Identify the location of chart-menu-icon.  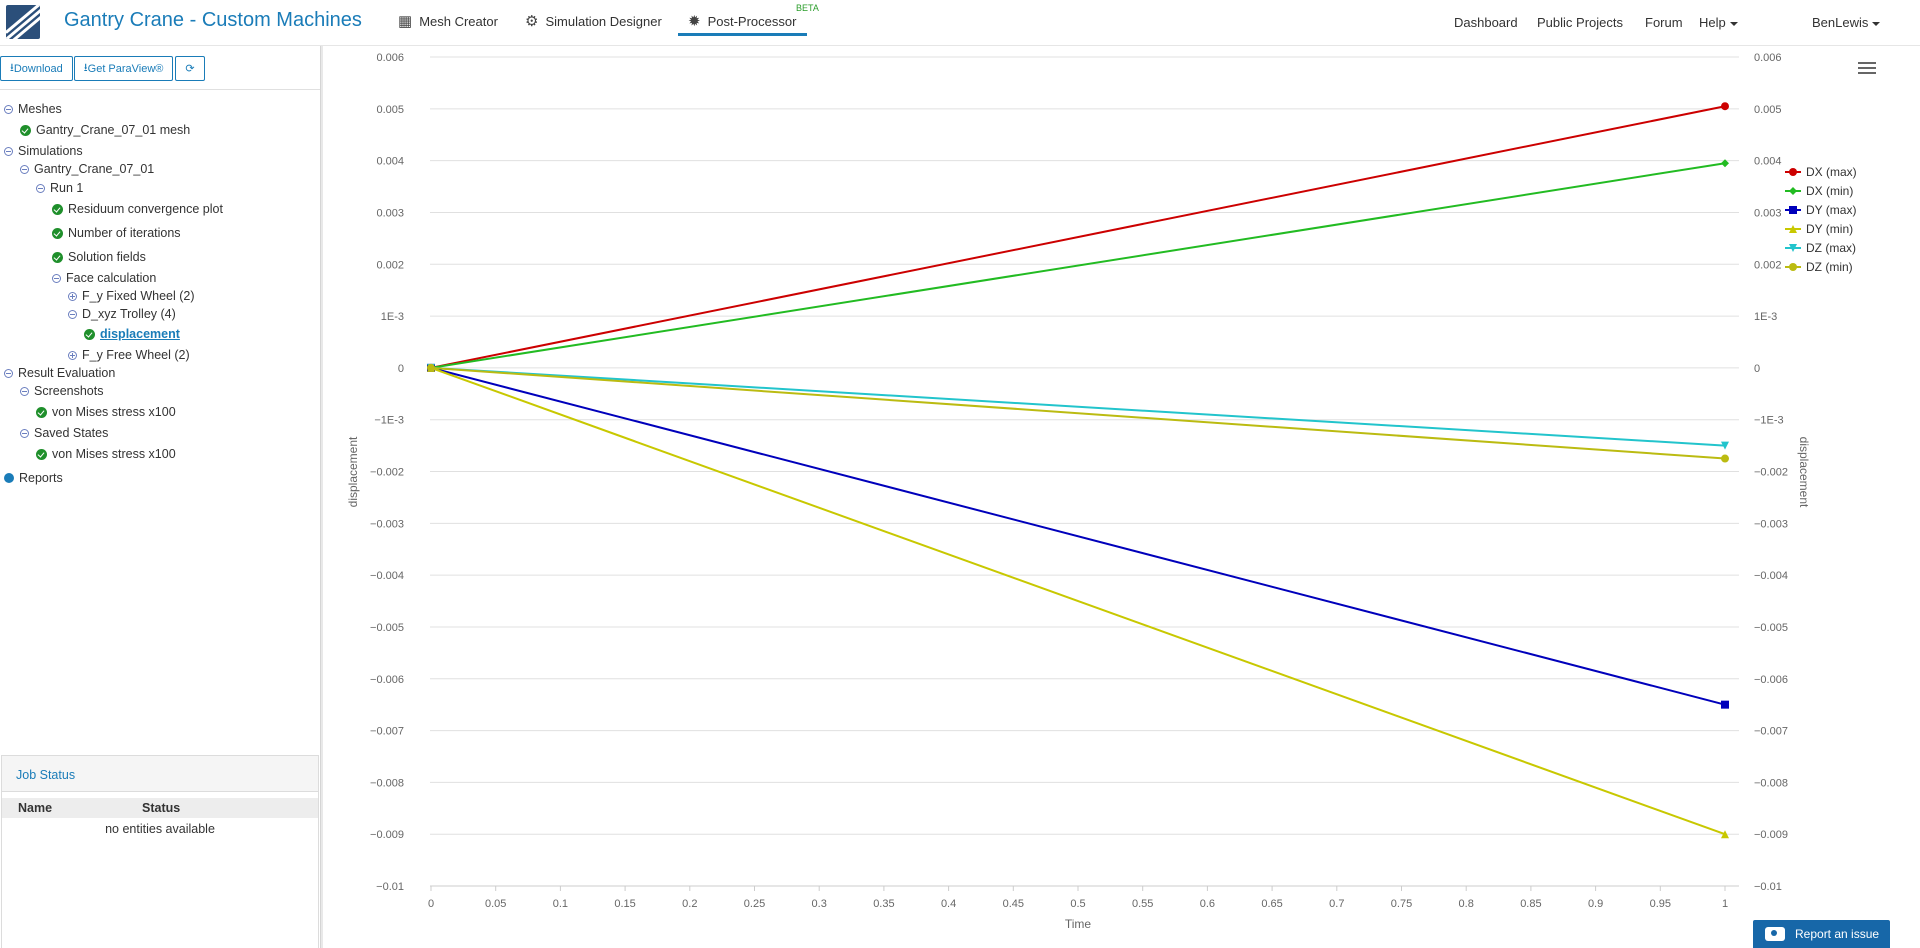
(1867, 69).